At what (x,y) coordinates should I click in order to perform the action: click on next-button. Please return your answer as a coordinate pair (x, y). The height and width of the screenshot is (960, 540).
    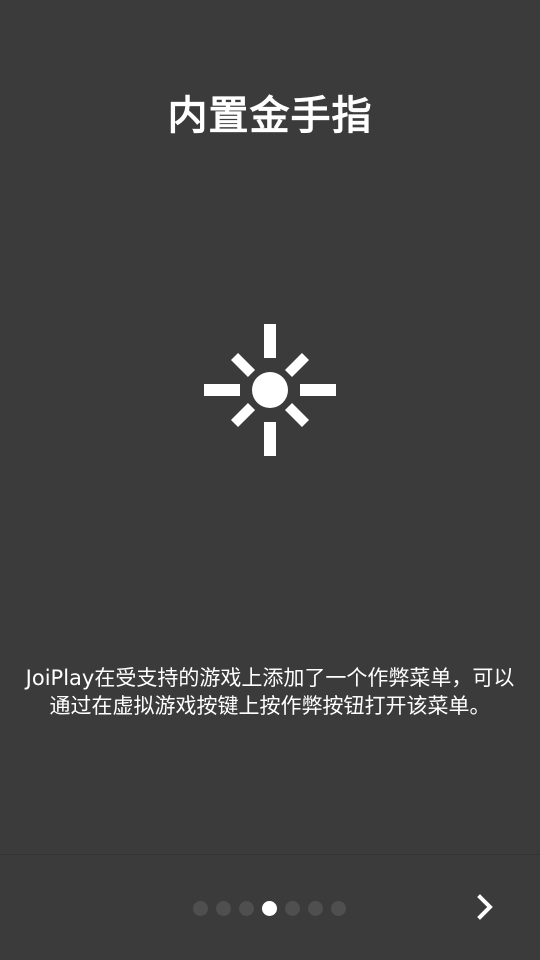
    Looking at the image, I should click on (486, 907).